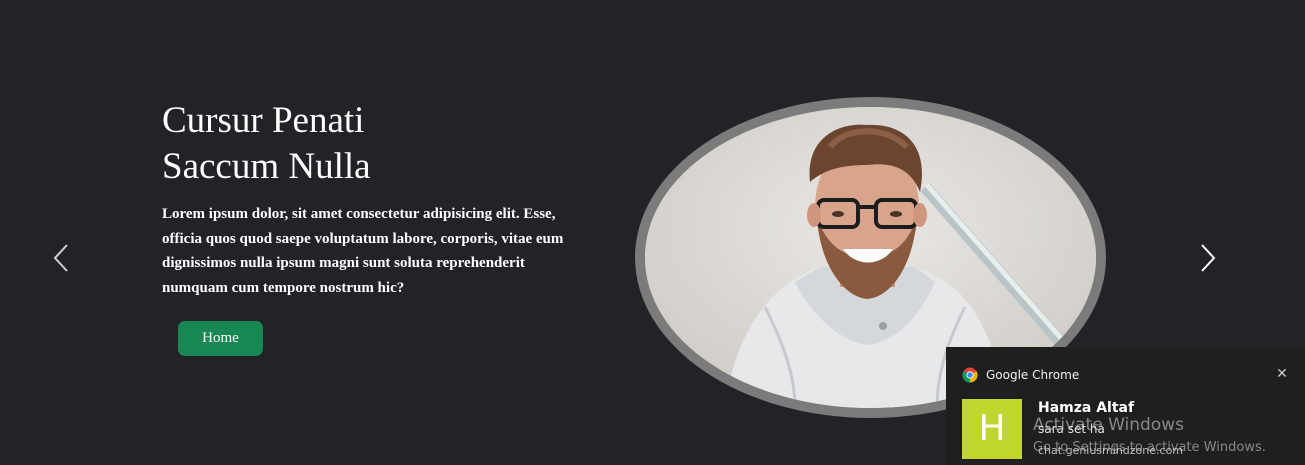 The width and height of the screenshot is (1305, 465). I want to click on chevron-left-icon, so click(60, 258).